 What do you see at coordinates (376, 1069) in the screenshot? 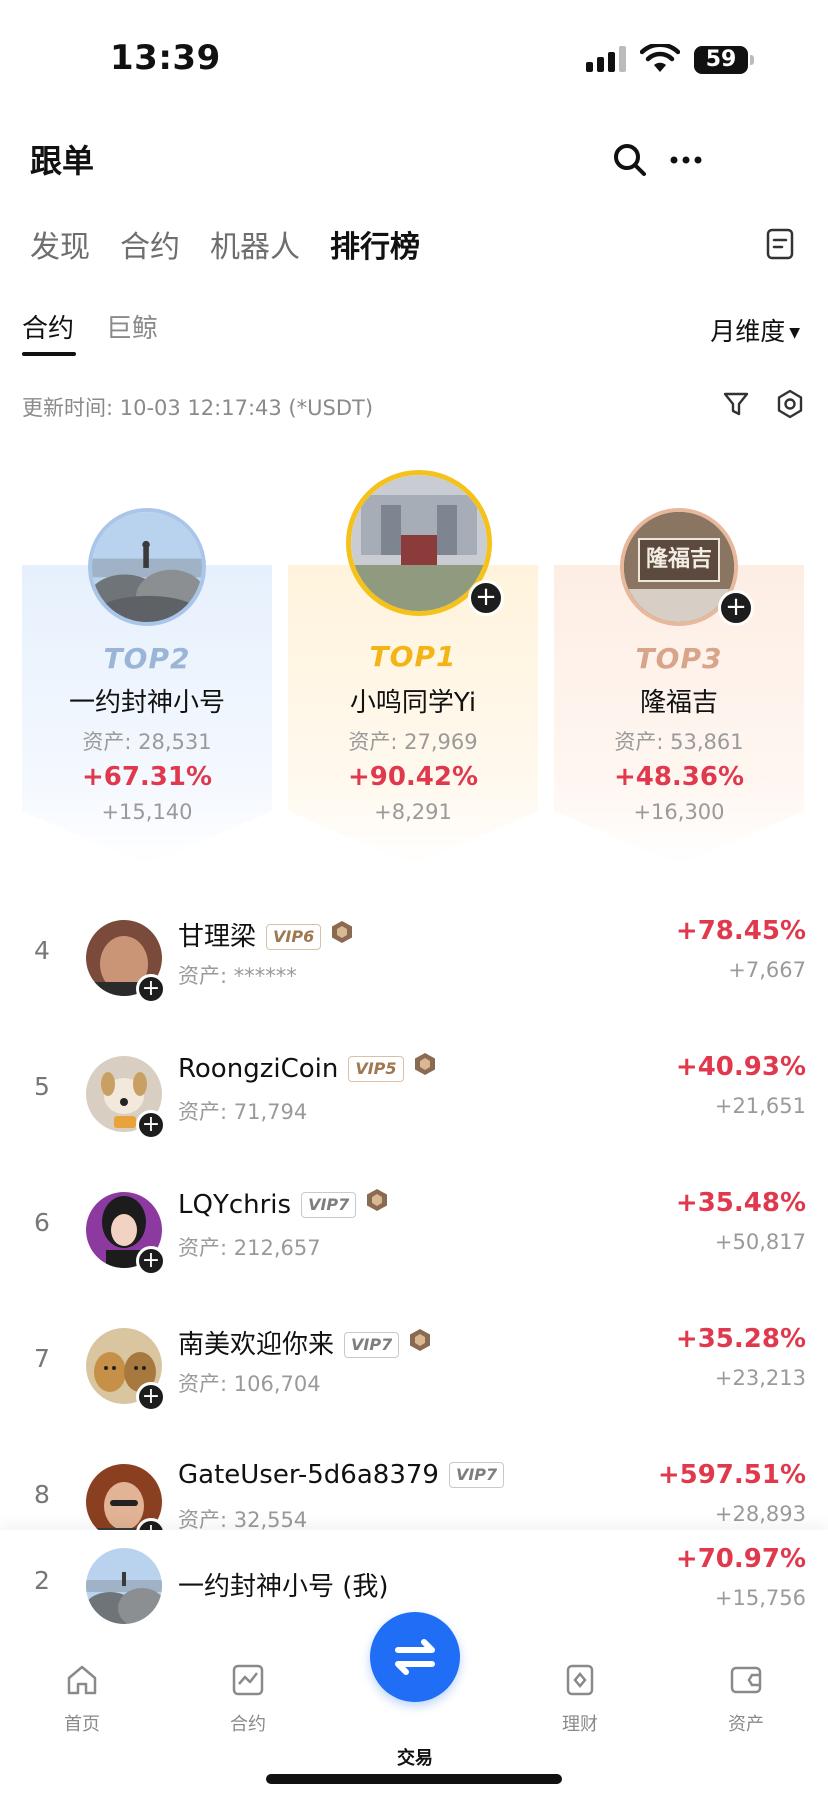
I see `vip-badge: VIP5` at bounding box center [376, 1069].